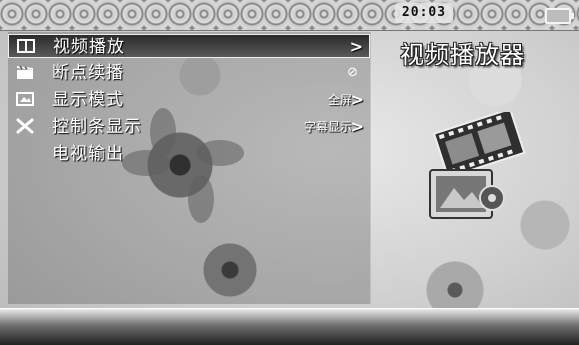 This screenshot has width=579, height=345. Describe the element at coordinates (88, 154) in the screenshot. I see `menu-item-label: 电视输出` at that location.